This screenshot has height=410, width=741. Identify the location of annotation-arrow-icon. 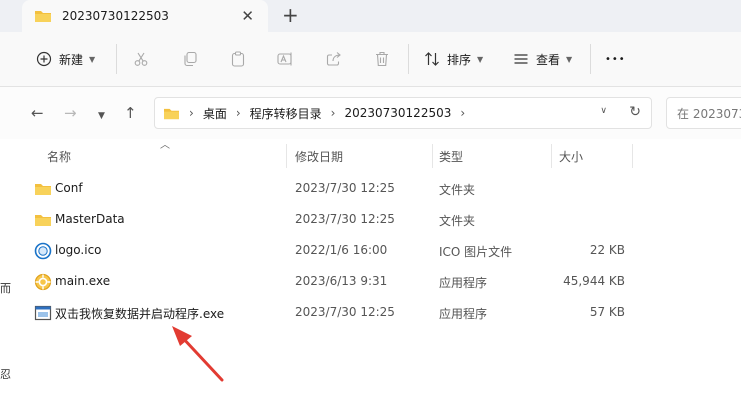
(198, 354).